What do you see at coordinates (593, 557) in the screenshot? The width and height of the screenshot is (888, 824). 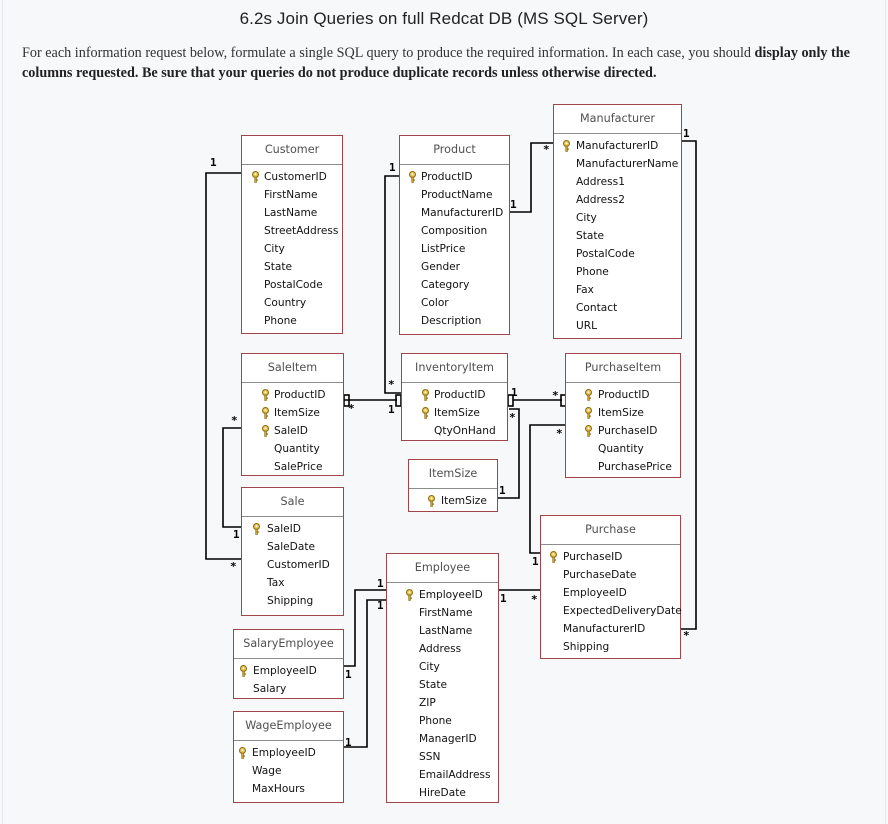 I see `field-name: PurchaseID` at bounding box center [593, 557].